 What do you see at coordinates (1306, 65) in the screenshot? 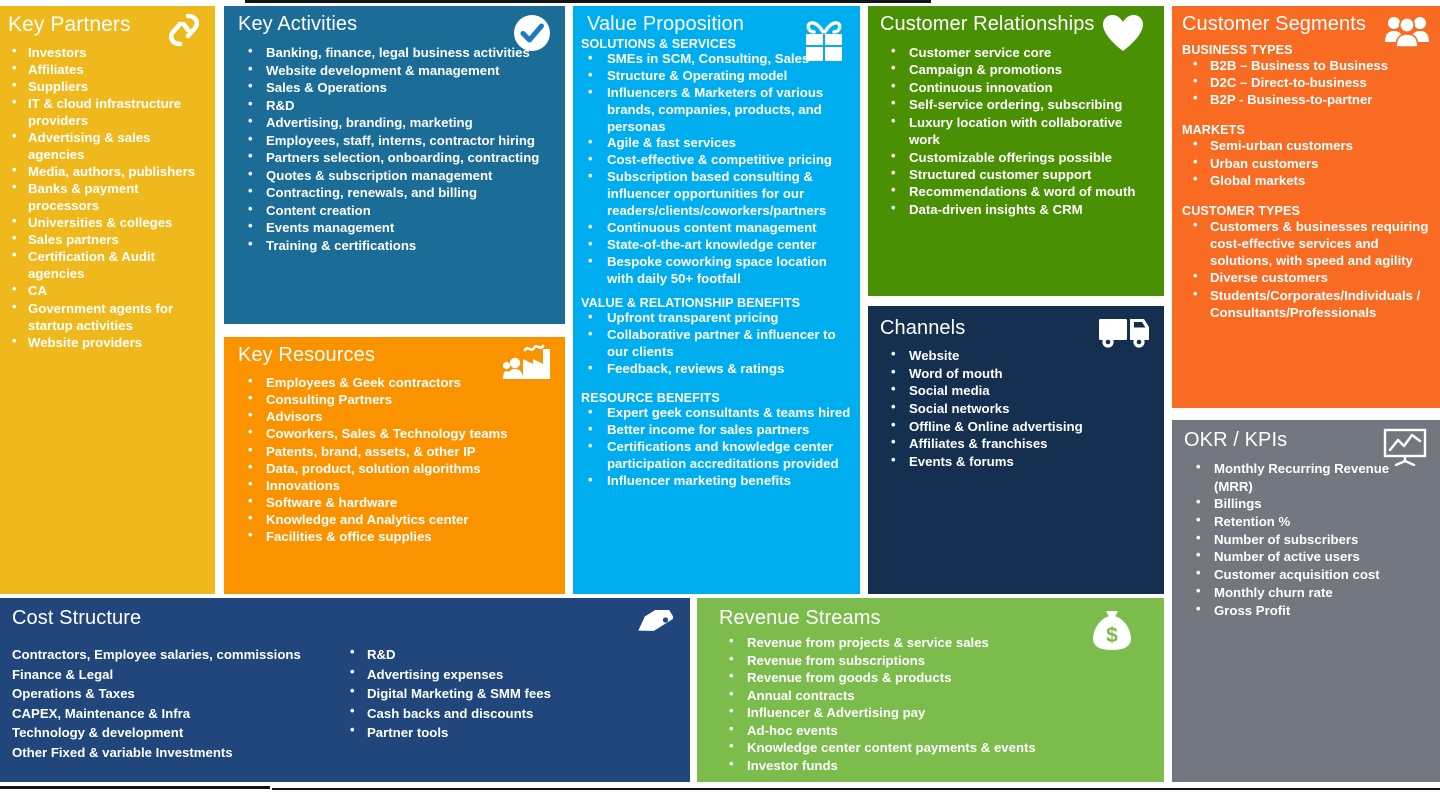
I see `list-item: B2B – Business to Business` at bounding box center [1306, 65].